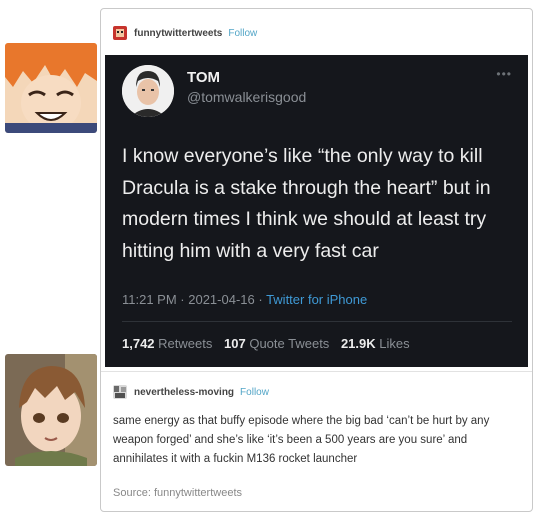  I want to click on post-header: funnytwittertweets Follow, so click(185, 33).